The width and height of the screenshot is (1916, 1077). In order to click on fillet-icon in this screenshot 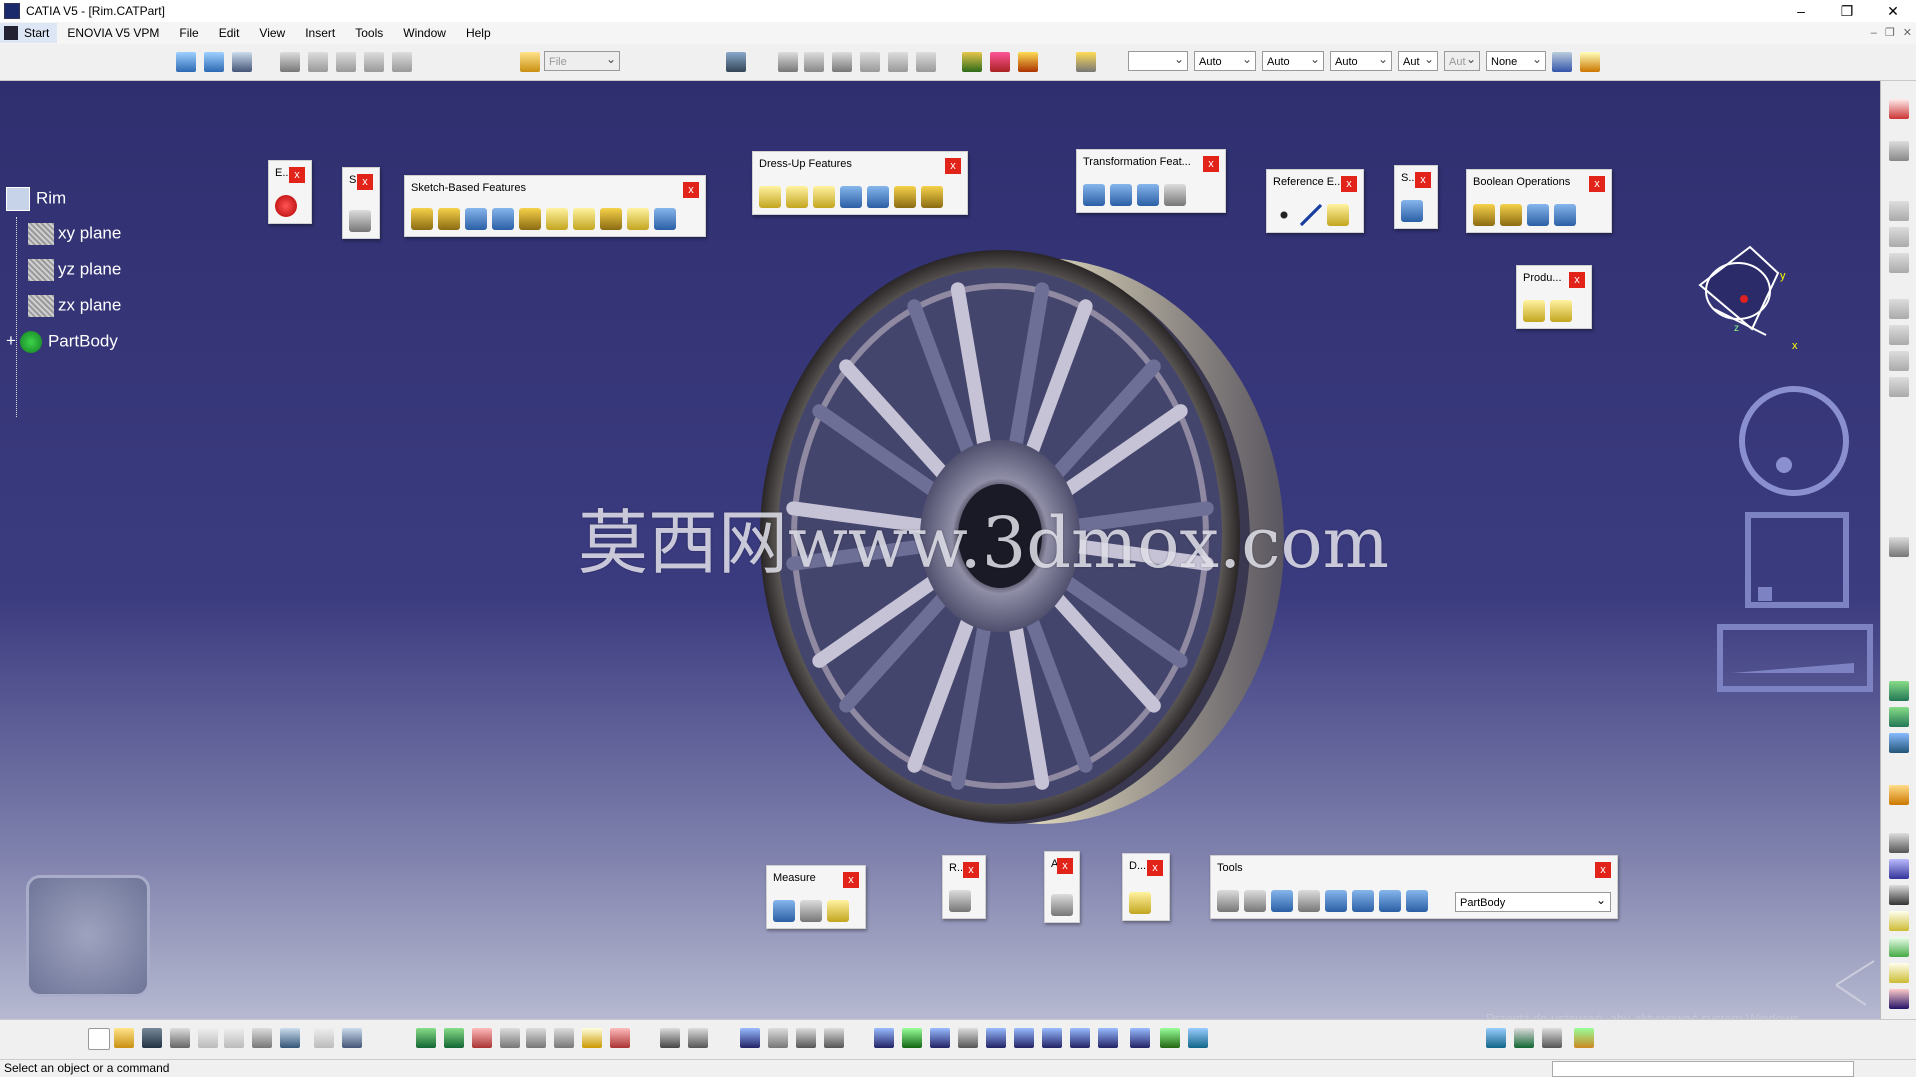, I will do `click(770, 197)`.